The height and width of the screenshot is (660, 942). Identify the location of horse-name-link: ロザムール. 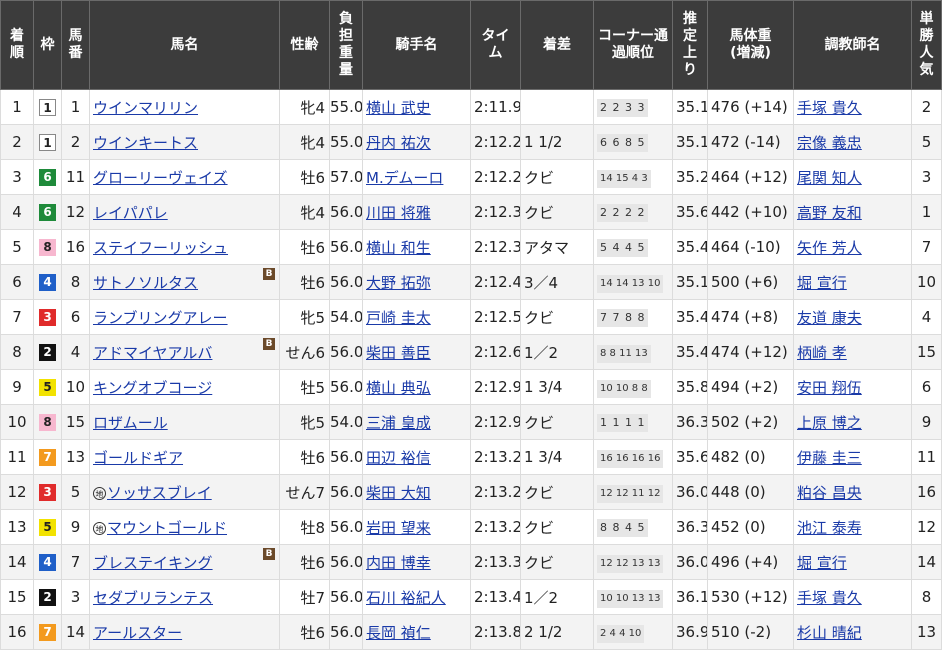
(130, 423).